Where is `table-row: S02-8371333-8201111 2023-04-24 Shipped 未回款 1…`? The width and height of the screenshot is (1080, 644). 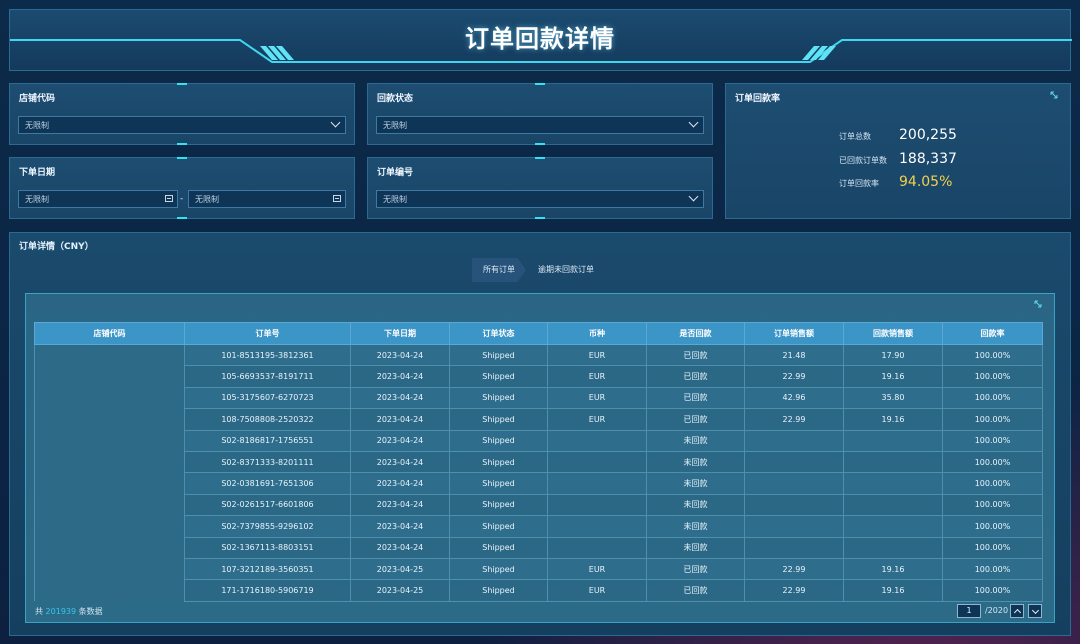
table-row: S02-8371333-8201111 2023-04-24 Shipped 未回款 1… is located at coordinates (539, 462).